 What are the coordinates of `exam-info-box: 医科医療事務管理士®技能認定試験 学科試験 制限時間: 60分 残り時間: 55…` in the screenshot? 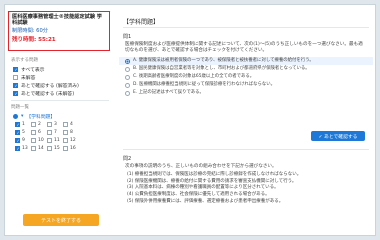 It's located at (59, 31).